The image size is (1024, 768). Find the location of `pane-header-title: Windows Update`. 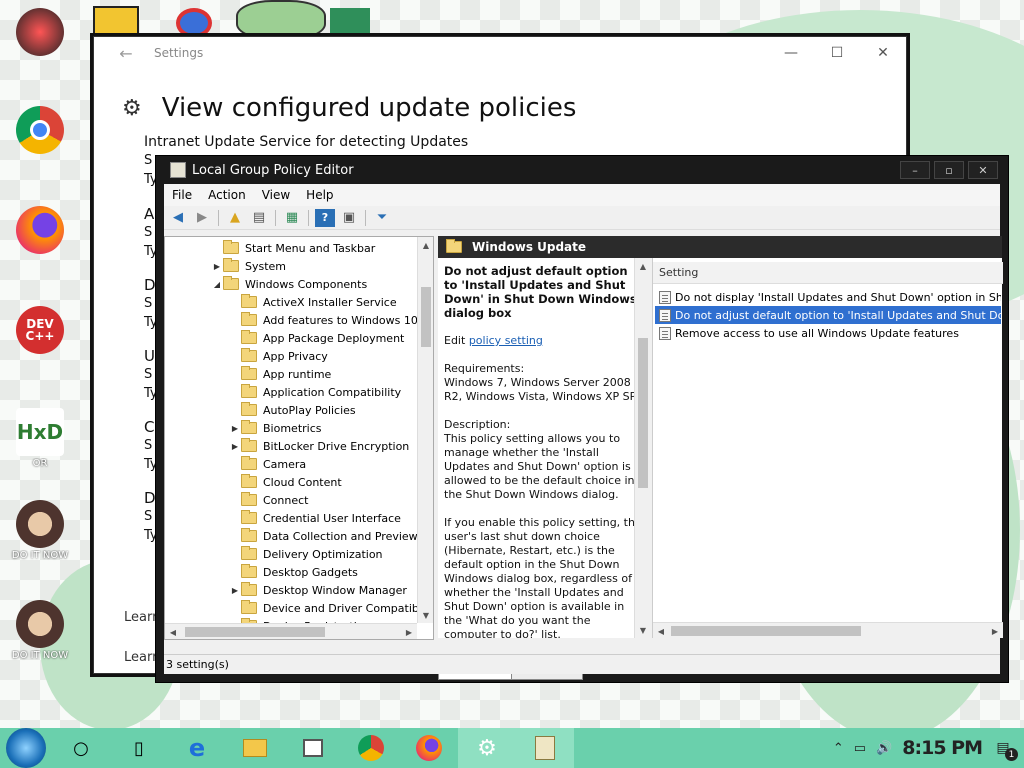

pane-header-title: Windows Update is located at coordinates (529, 247).